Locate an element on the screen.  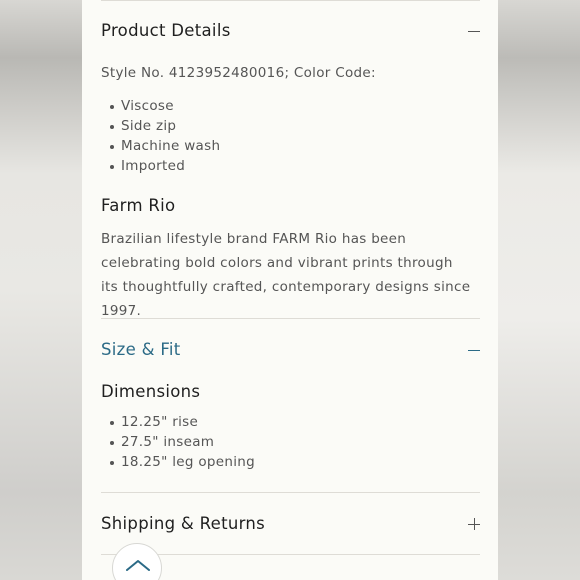
product-details-list: Viscose Side zip Machine wash Imported is located at coordinates (165, 136).